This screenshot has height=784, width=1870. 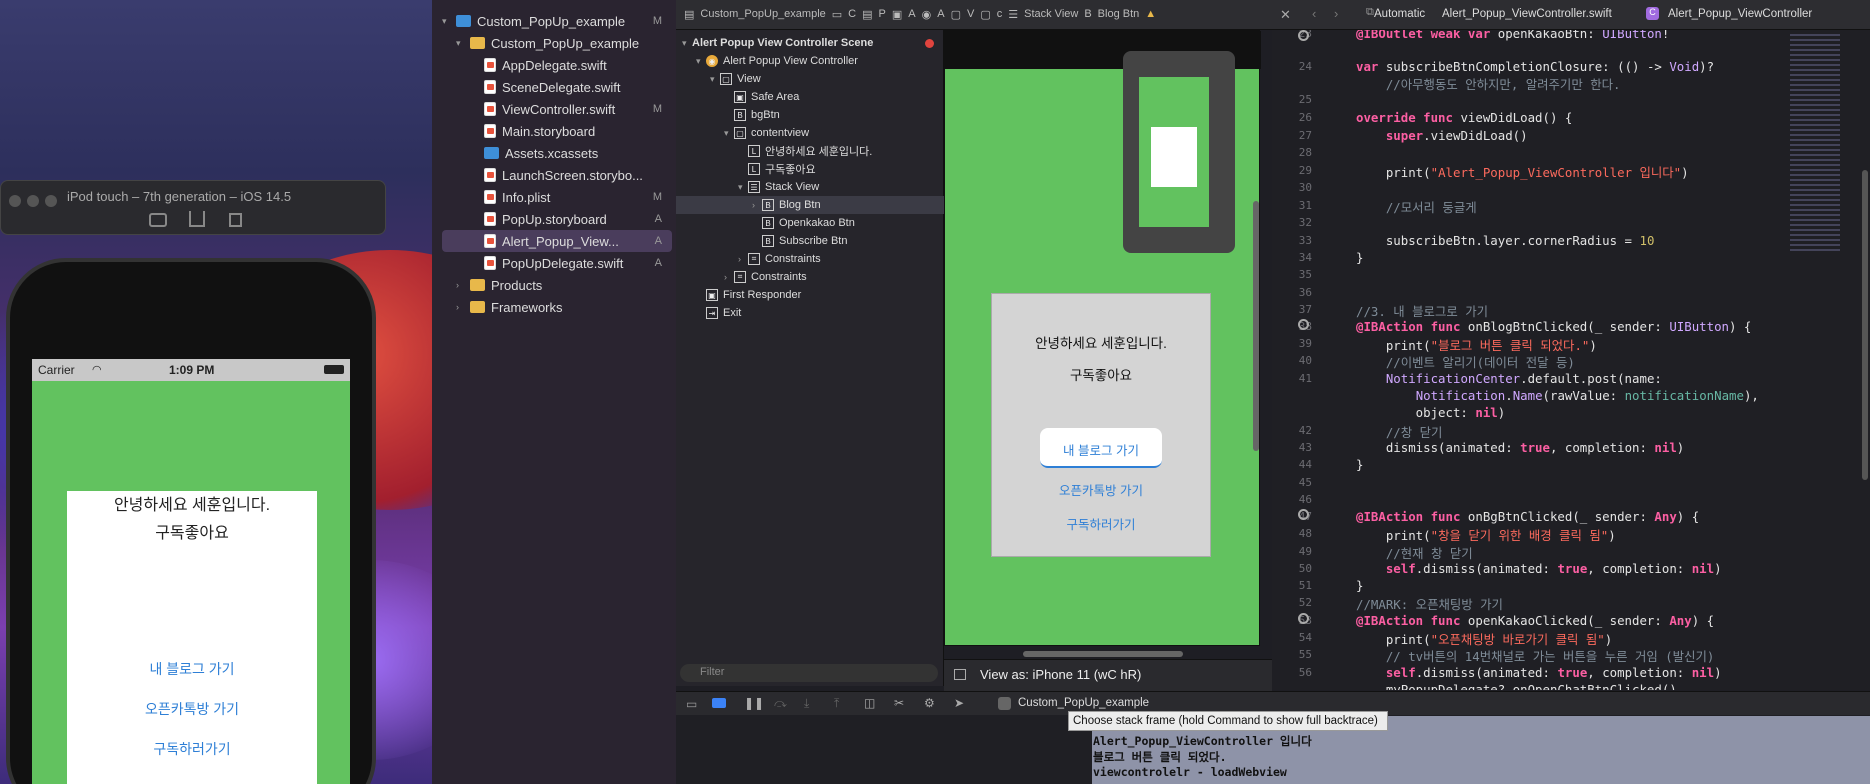 I want to click on memory-graph-icon: ✂, so click(x=899, y=703).